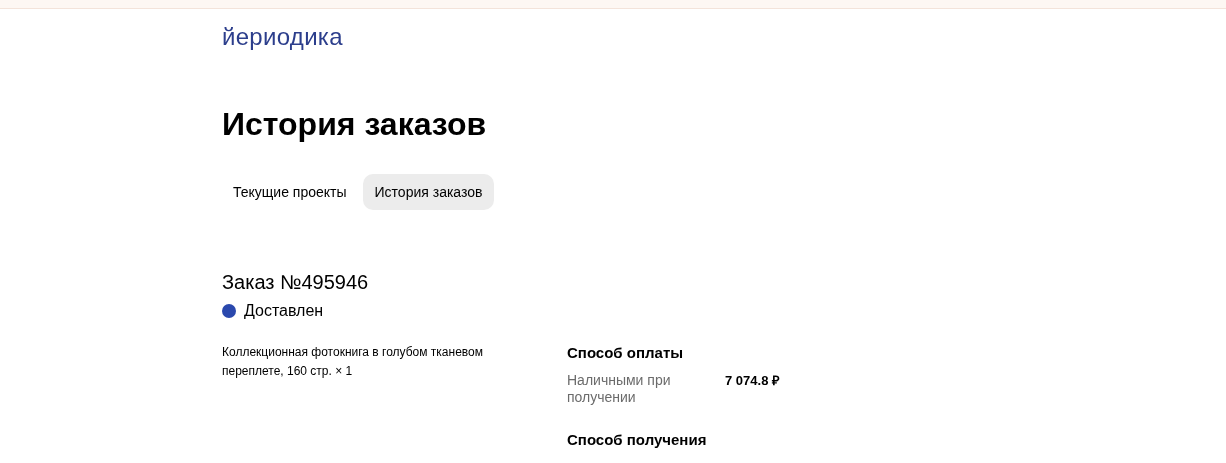  I want to click on tab: История заказов, so click(428, 192).